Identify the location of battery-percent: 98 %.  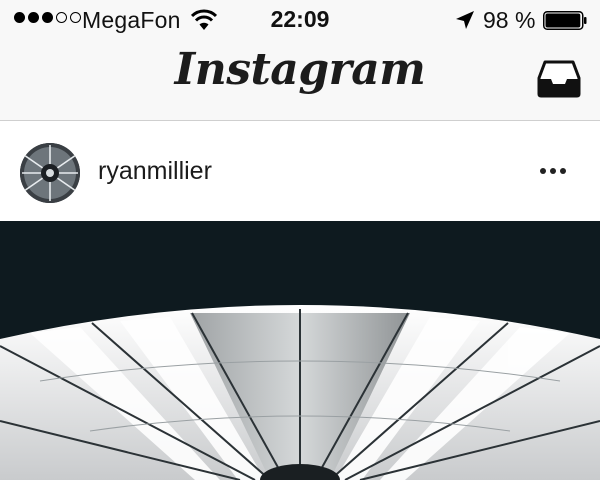
(509, 20).